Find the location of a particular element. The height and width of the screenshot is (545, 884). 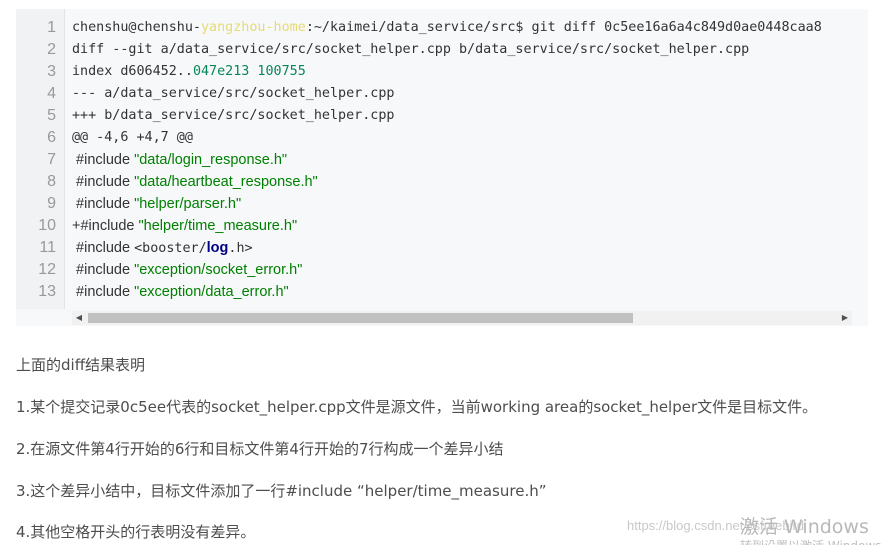

line-number: 11 is located at coordinates (47, 247).